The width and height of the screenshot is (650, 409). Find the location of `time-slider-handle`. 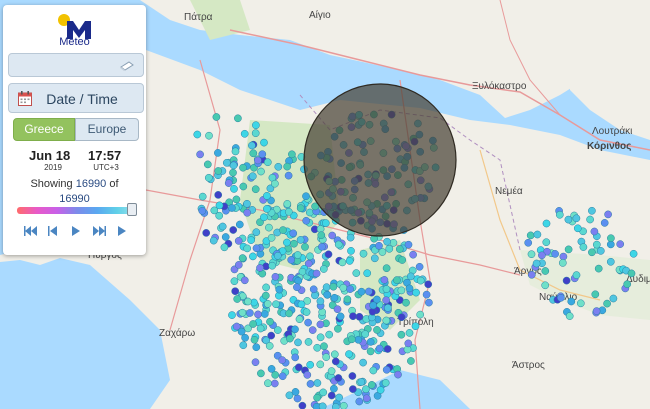

time-slider-handle is located at coordinates (132, 209).